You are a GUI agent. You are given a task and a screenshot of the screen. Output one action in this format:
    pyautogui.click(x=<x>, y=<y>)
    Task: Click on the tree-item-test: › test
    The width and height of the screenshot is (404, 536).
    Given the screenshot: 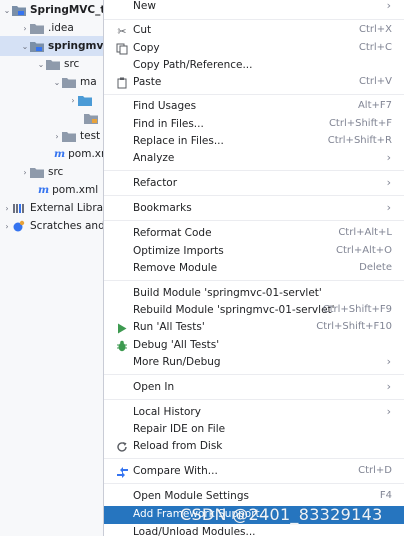 What is the action you would take?
    pyautogui.click(x=55, y=136)
    